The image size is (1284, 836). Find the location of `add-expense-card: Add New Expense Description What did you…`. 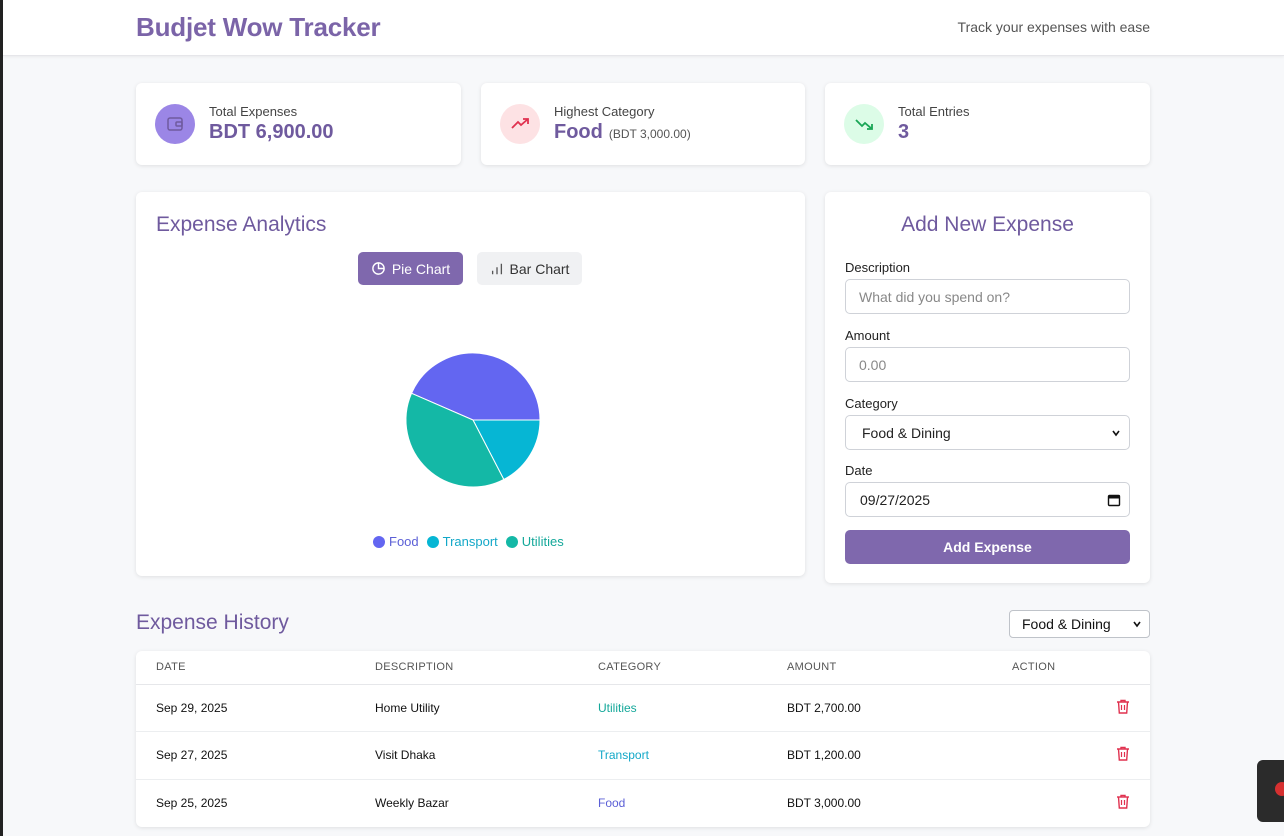

add-expense-card: Add New Expense Description What did you… is located at coordinates (987, 387).